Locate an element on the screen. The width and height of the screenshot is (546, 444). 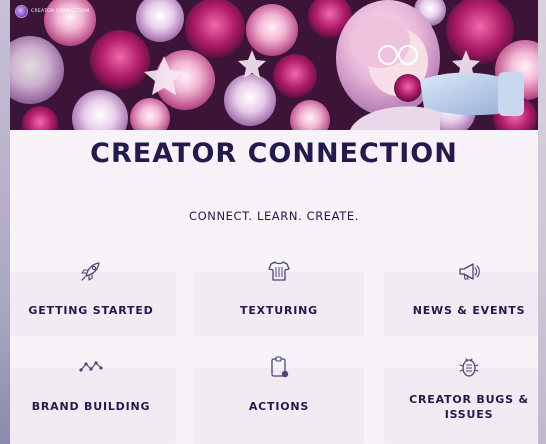
category-tile-news-events: NEWS & EVENTS is located at coordinates (461, 299).